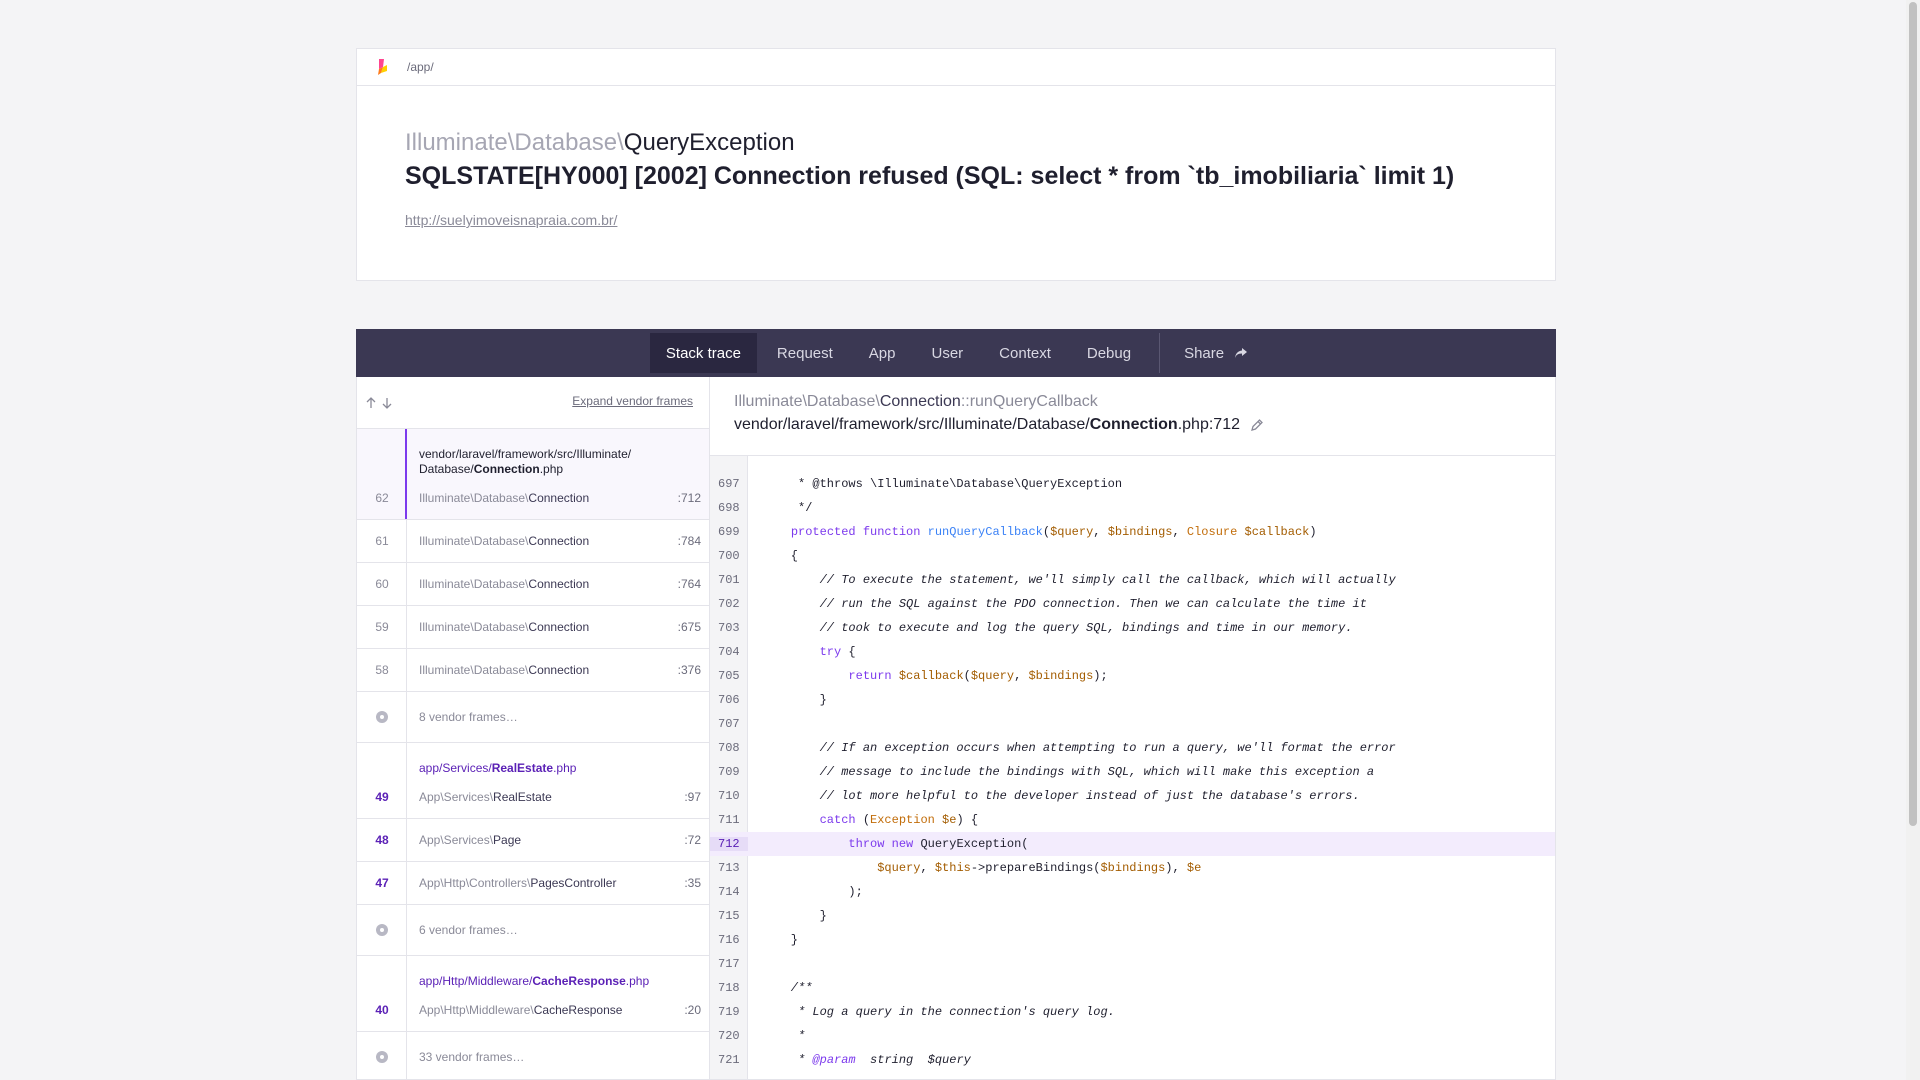 This screenshot has width=1920, height=1080. Describe the element at coordinates (805, 353) in the screenshot. I see `tab-request: Request` at that location.